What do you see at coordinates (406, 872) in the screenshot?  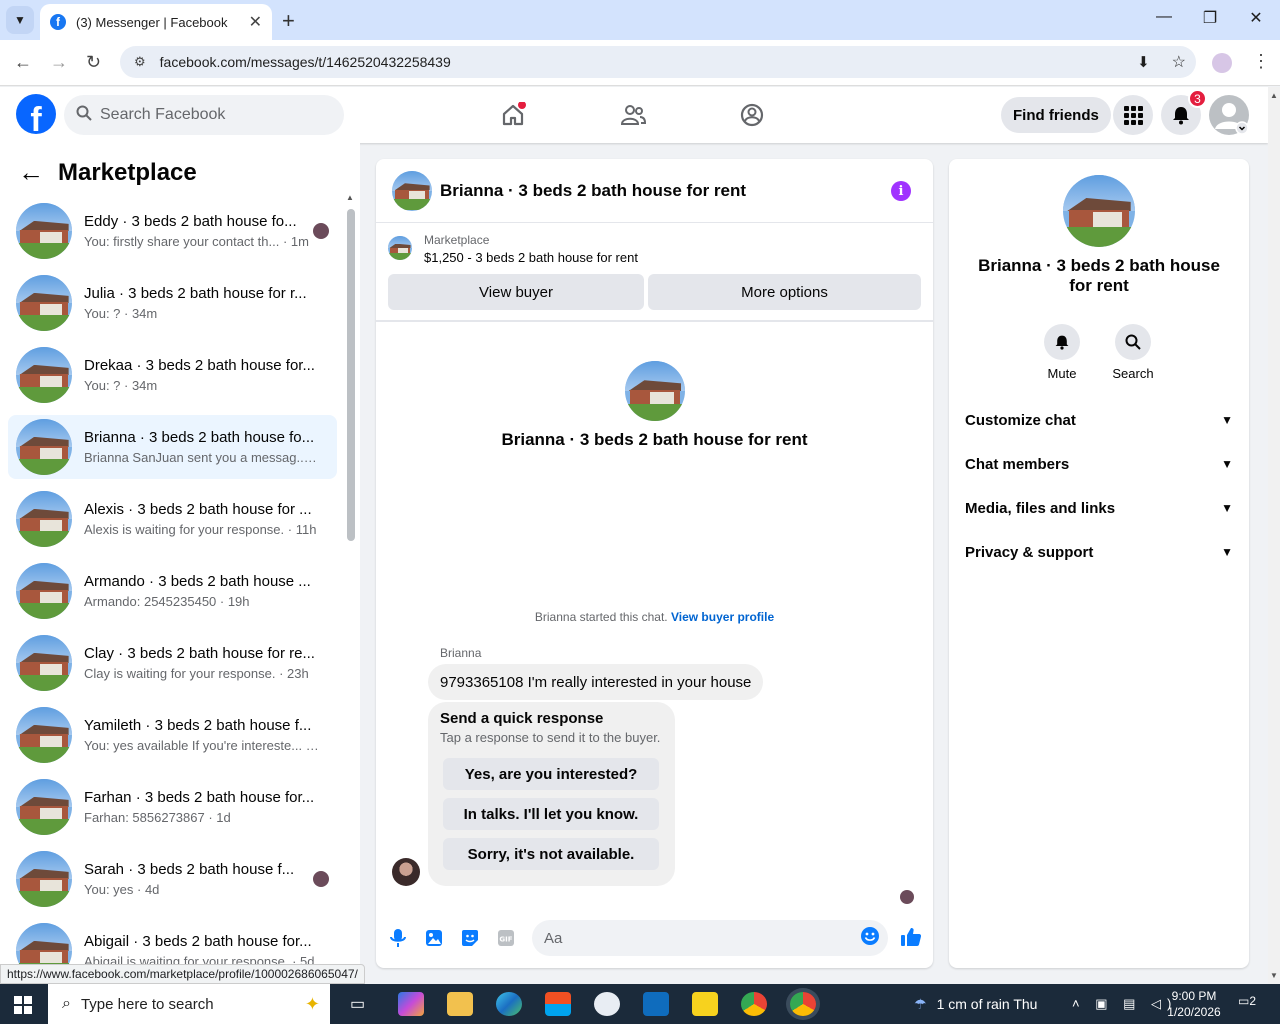 I see `sender-avatar` at bounding box center [406, 872].